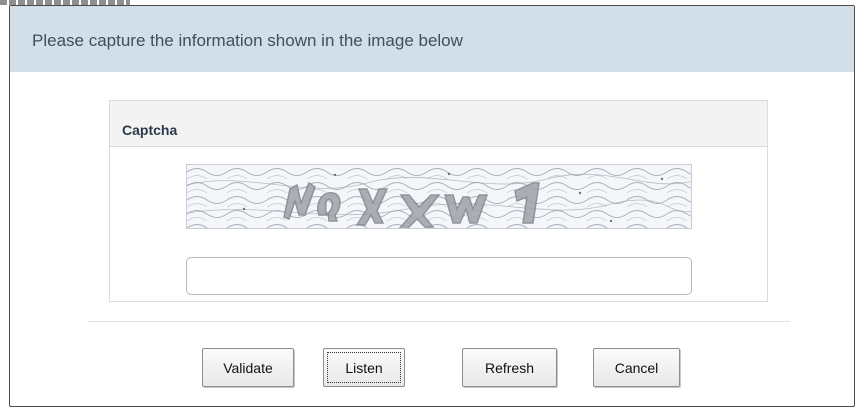  I want to click on validate-button: Validate, so click(248, 367).